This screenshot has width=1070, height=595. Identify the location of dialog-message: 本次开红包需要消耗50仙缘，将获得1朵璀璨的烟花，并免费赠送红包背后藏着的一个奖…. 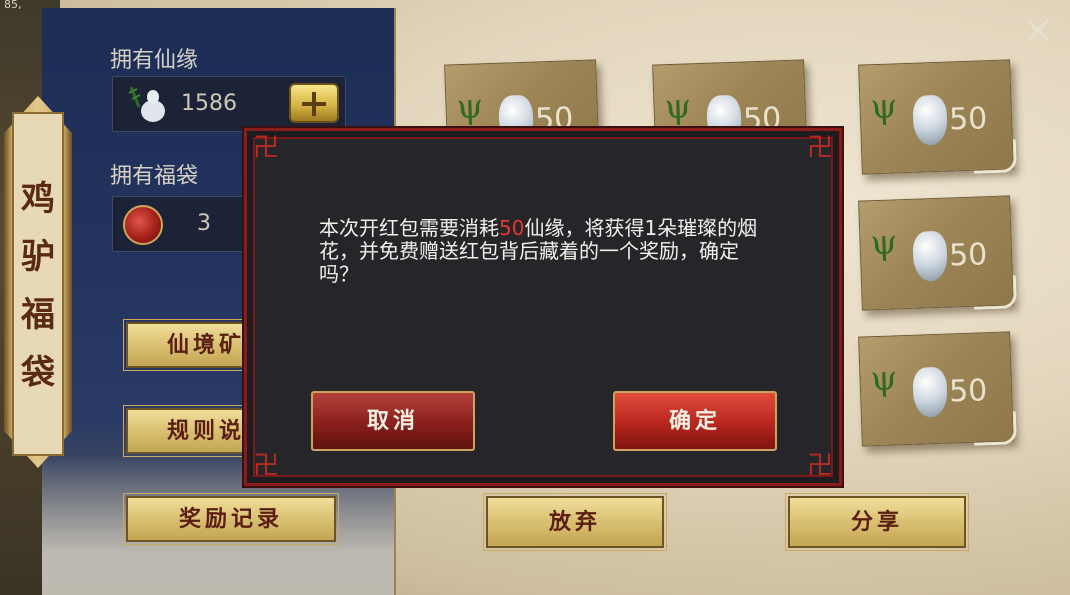
(543, 251).